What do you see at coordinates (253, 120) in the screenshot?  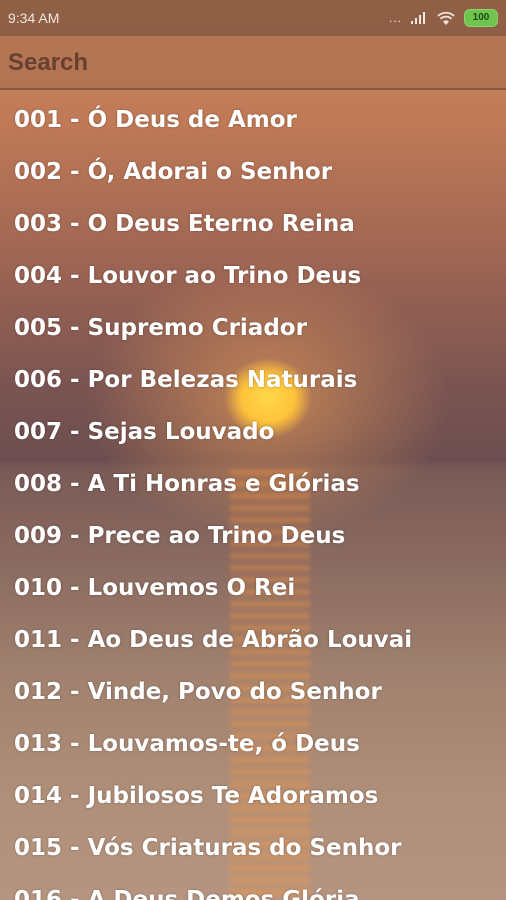 I see `hymn-list-item: 001 - Ó Deus de Amor` at bounding box center [253, 120].